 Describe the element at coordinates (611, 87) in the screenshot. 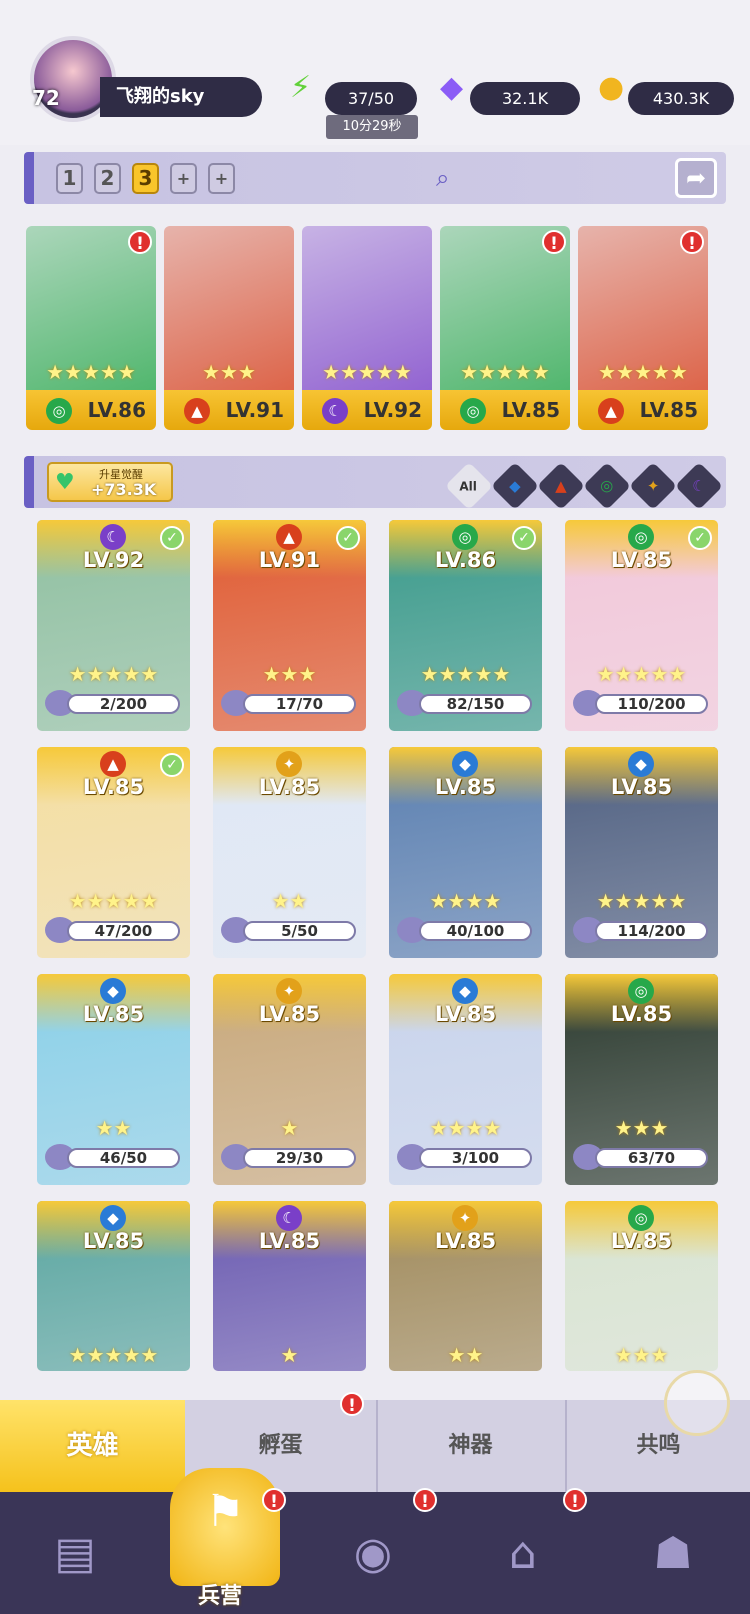

I see `gold-coin-icon: ●` at that location.